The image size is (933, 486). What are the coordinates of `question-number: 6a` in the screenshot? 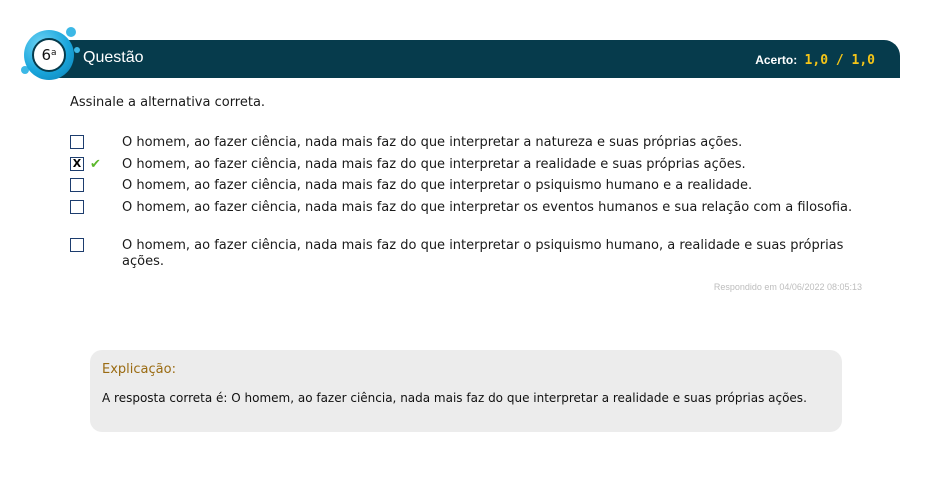 It's located at (49, 55).